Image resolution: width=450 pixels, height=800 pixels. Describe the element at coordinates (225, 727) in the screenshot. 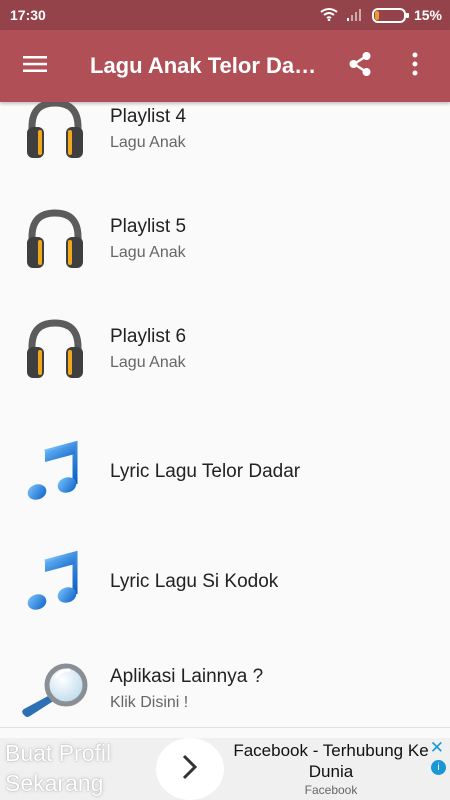

I see `divider` at that location.